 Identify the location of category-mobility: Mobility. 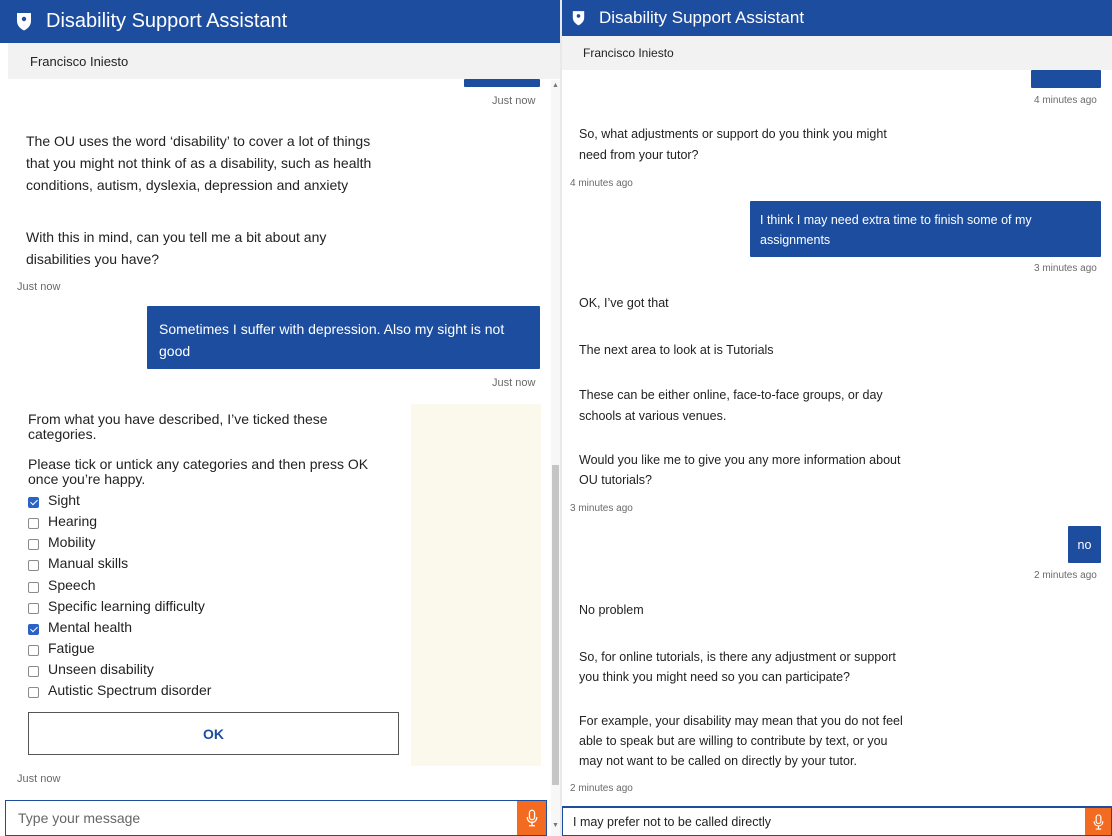
(61, 542).